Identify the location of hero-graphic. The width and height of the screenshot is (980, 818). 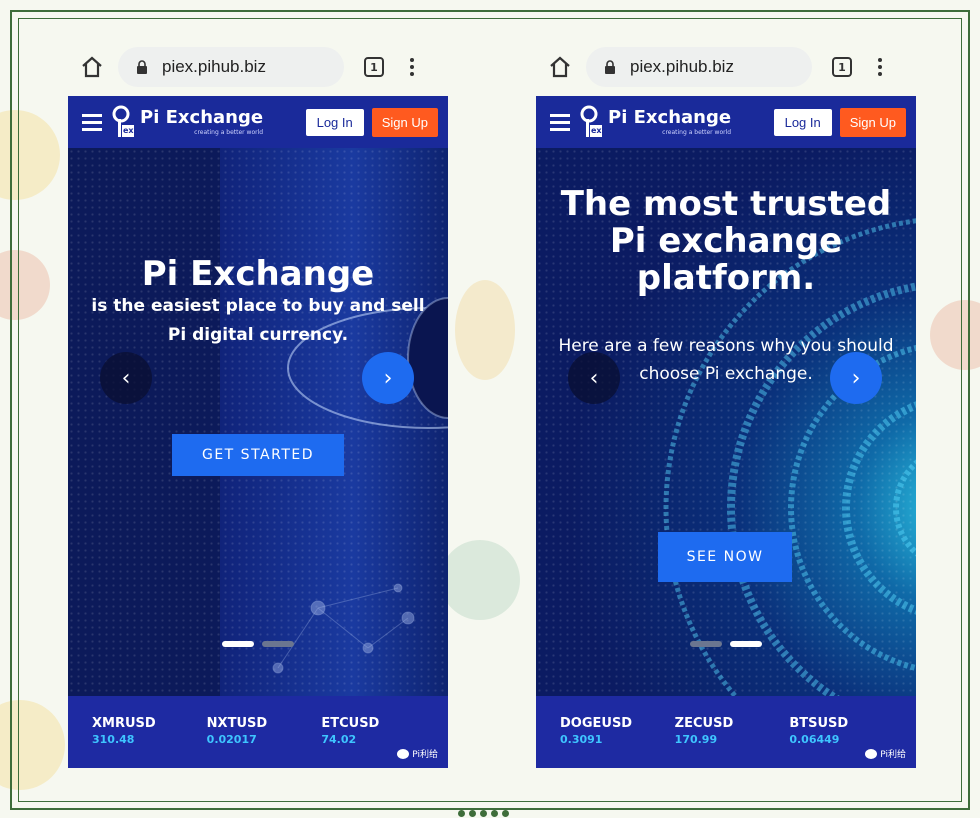
(360, 485).